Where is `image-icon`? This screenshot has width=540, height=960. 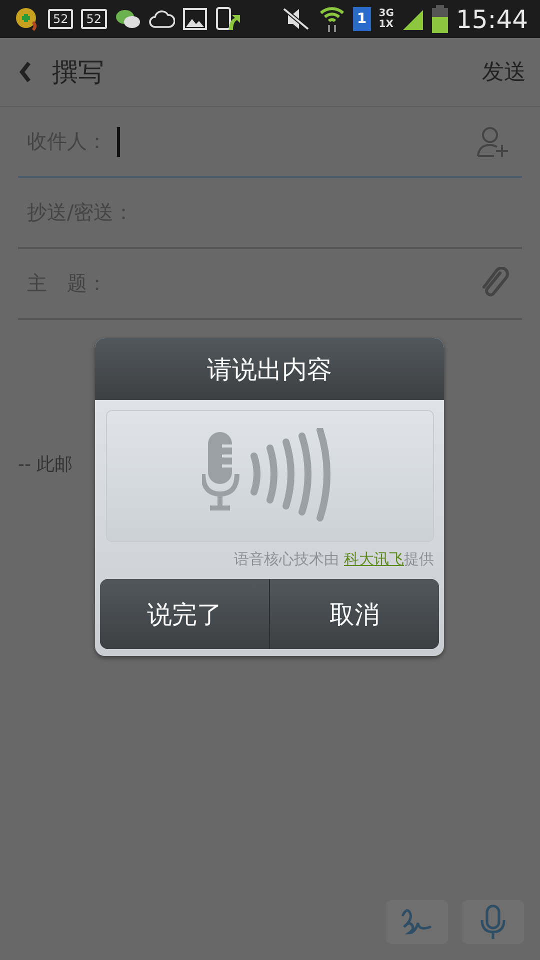
image-icon is located at coordinates (194, 19).